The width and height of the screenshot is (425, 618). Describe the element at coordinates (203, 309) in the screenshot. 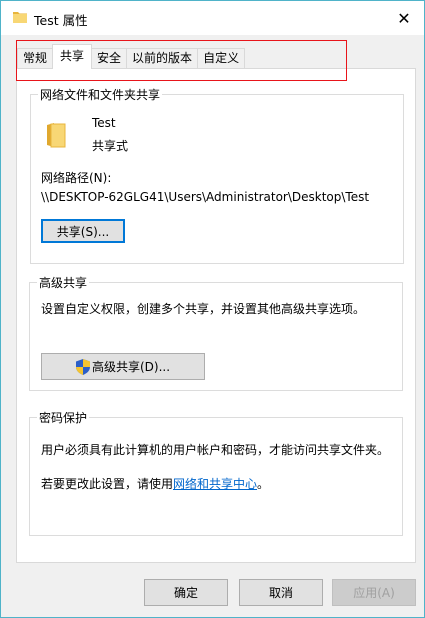

I see `advanced-share-description: 设置自定义权限，创建多个共享，并设置其他高级共享选项。` at that location.